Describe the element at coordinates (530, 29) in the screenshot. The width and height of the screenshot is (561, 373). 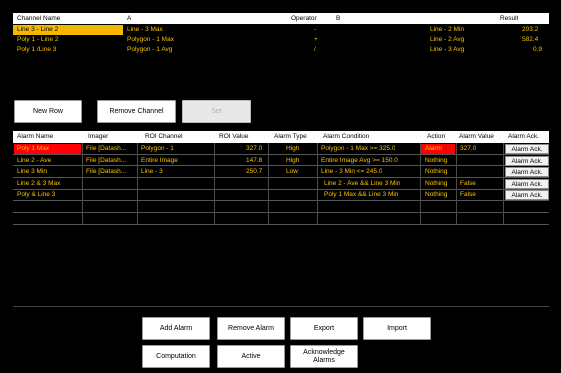
I see `channel-result-cell: 203.2` at that location.